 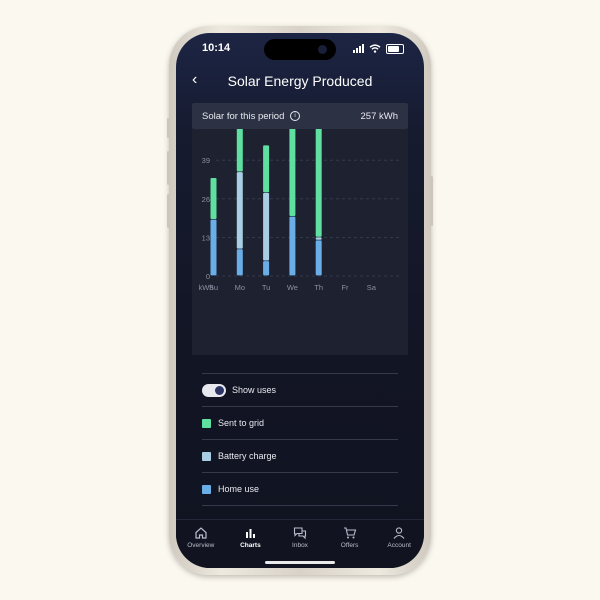 What do you see at coordinates (206, 456) in the screenshot?
I see `battery-charge-swatch` at bounding box center [206, 456].